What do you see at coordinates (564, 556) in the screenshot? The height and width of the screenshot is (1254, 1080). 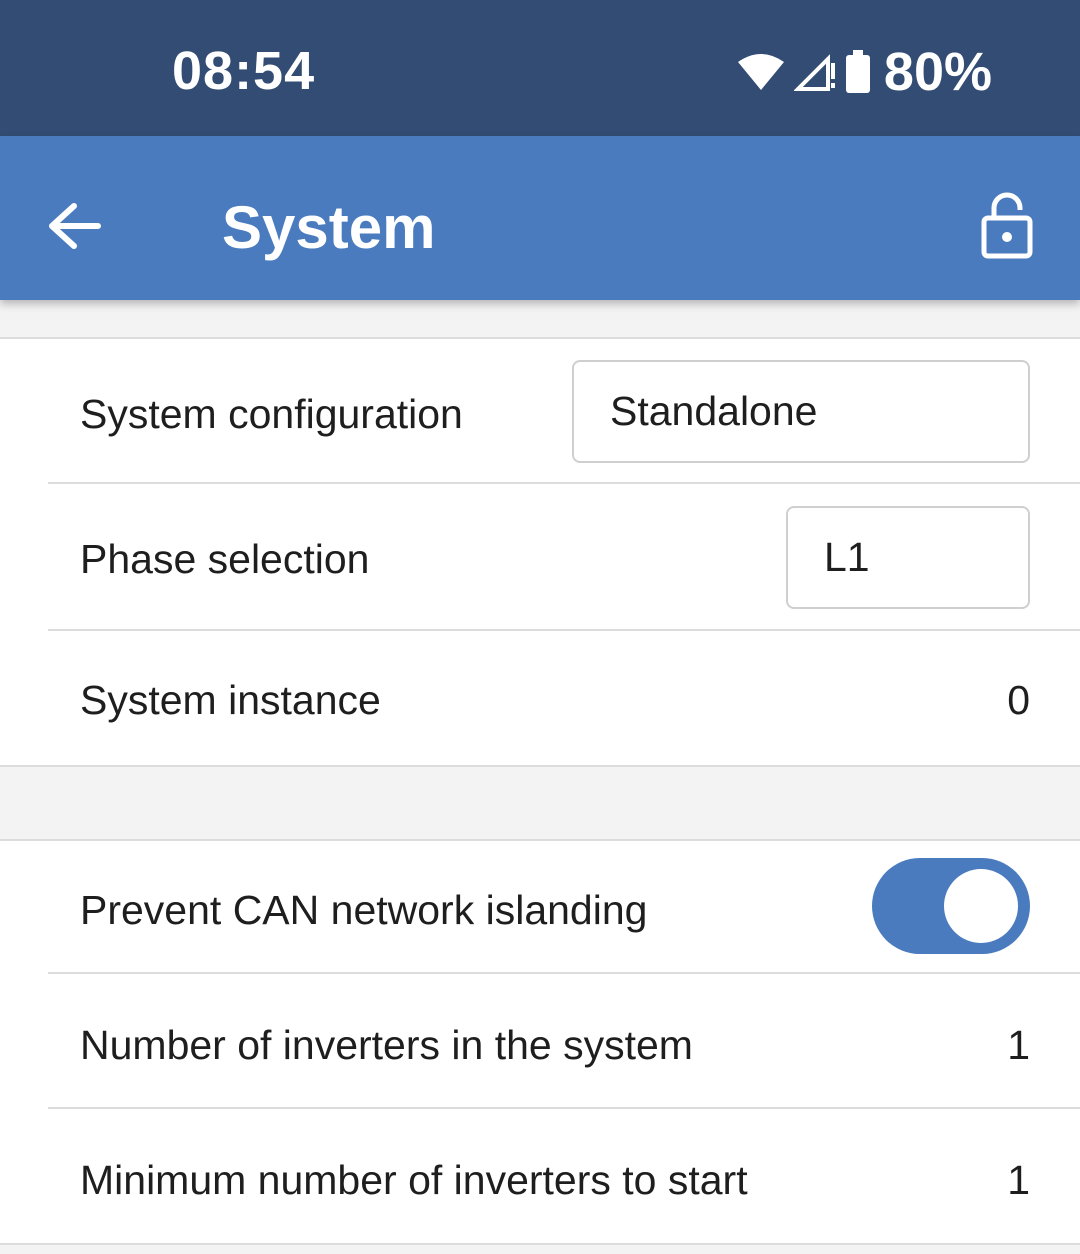 I see `phase-selection-row: Phase selection L1` at bounding box center [564, 556].